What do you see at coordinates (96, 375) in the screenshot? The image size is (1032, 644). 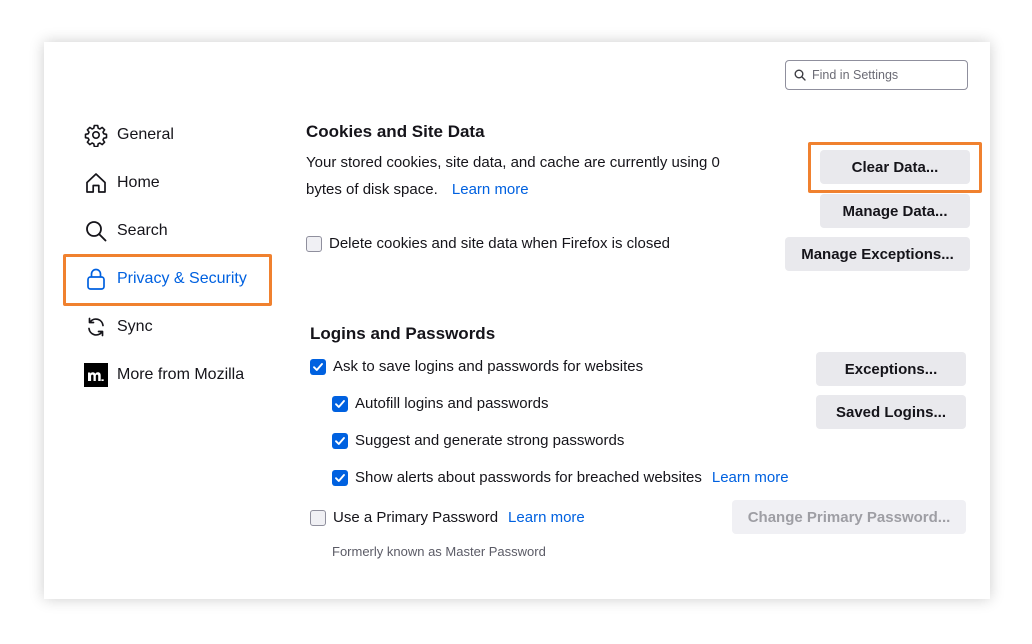 I see `mozilla-logo-icon` at bounding box center [96, 375].